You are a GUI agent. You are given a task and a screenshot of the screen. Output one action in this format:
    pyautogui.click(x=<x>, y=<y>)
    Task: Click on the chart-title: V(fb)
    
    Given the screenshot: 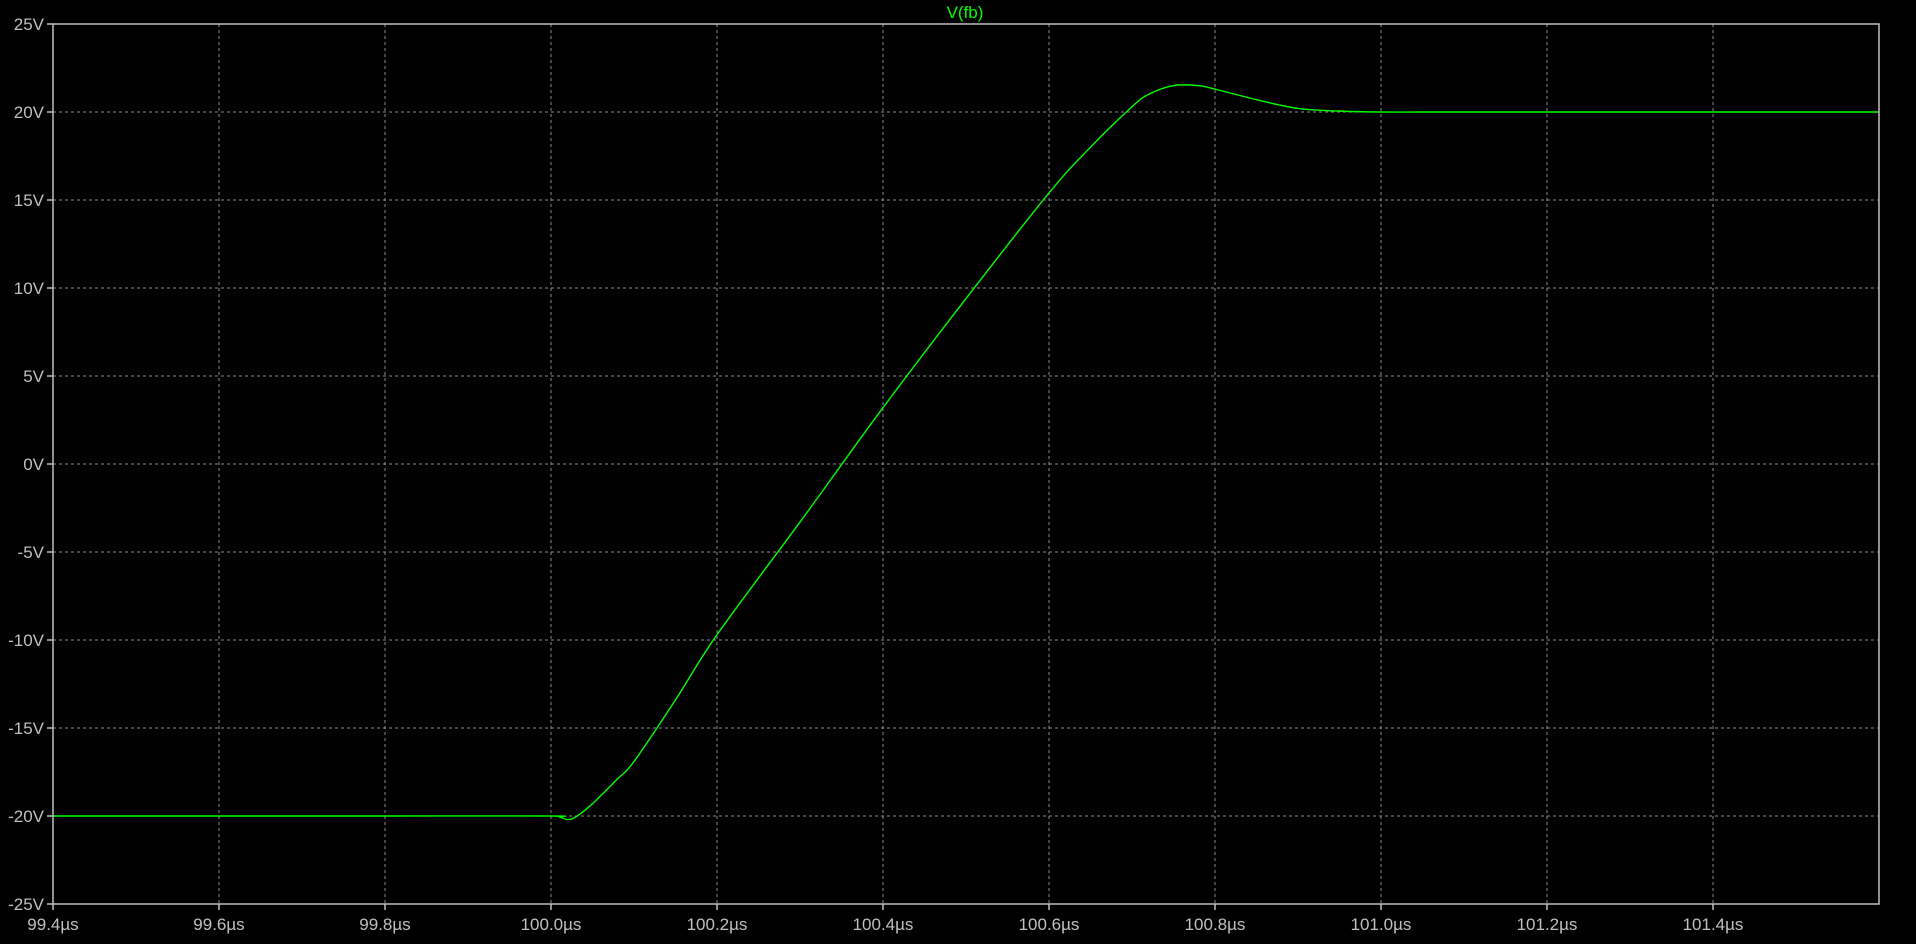 What is the action you would take?
    pyautogui.click(x=965, y=12)
    